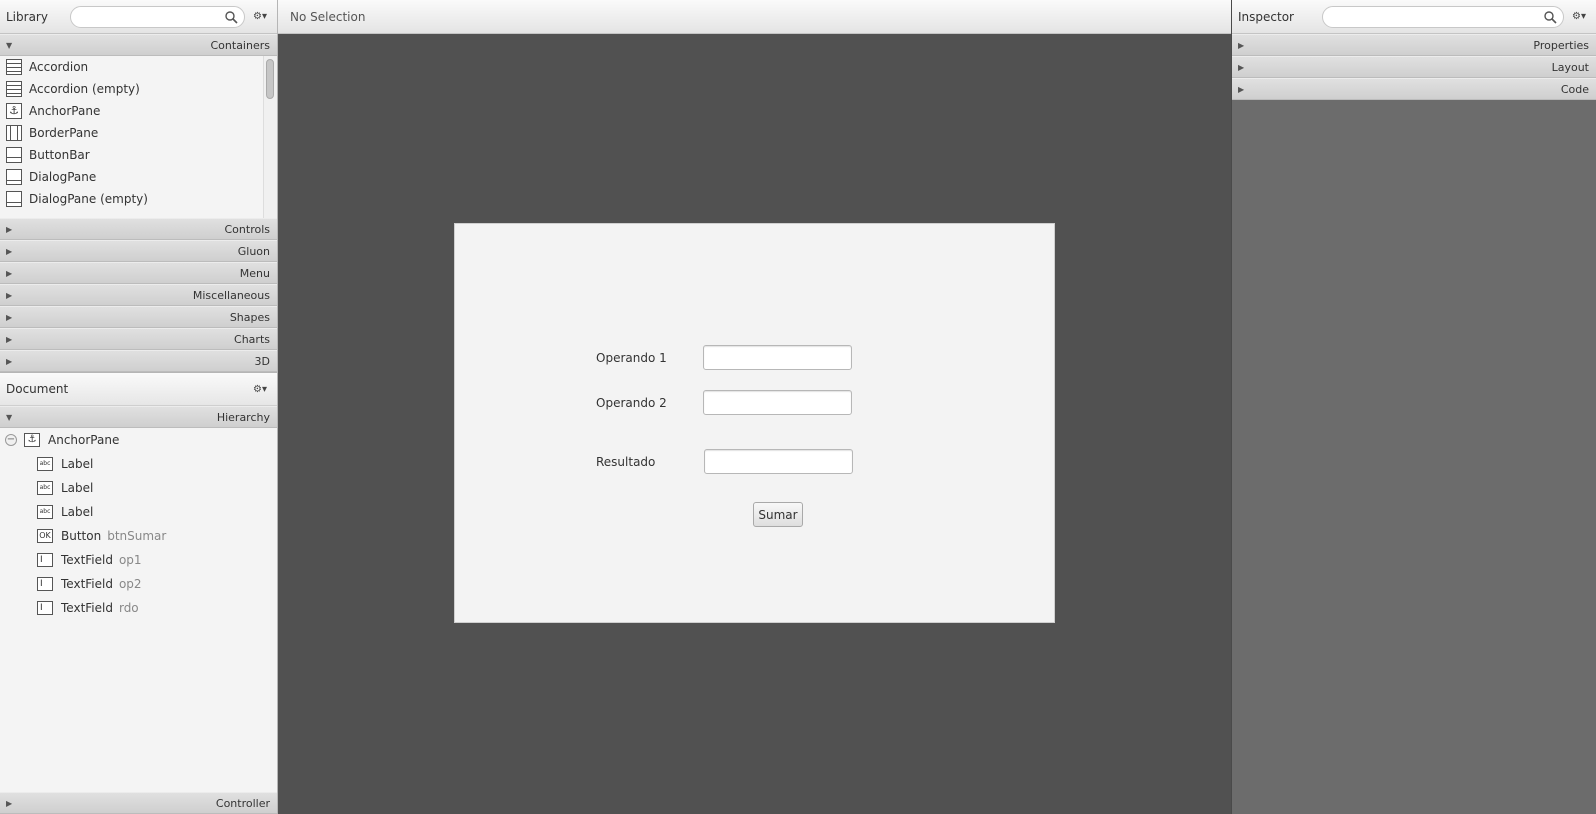 The image size is (1596, 814). I want to click on collapse-icon: −, so click(11, 440).